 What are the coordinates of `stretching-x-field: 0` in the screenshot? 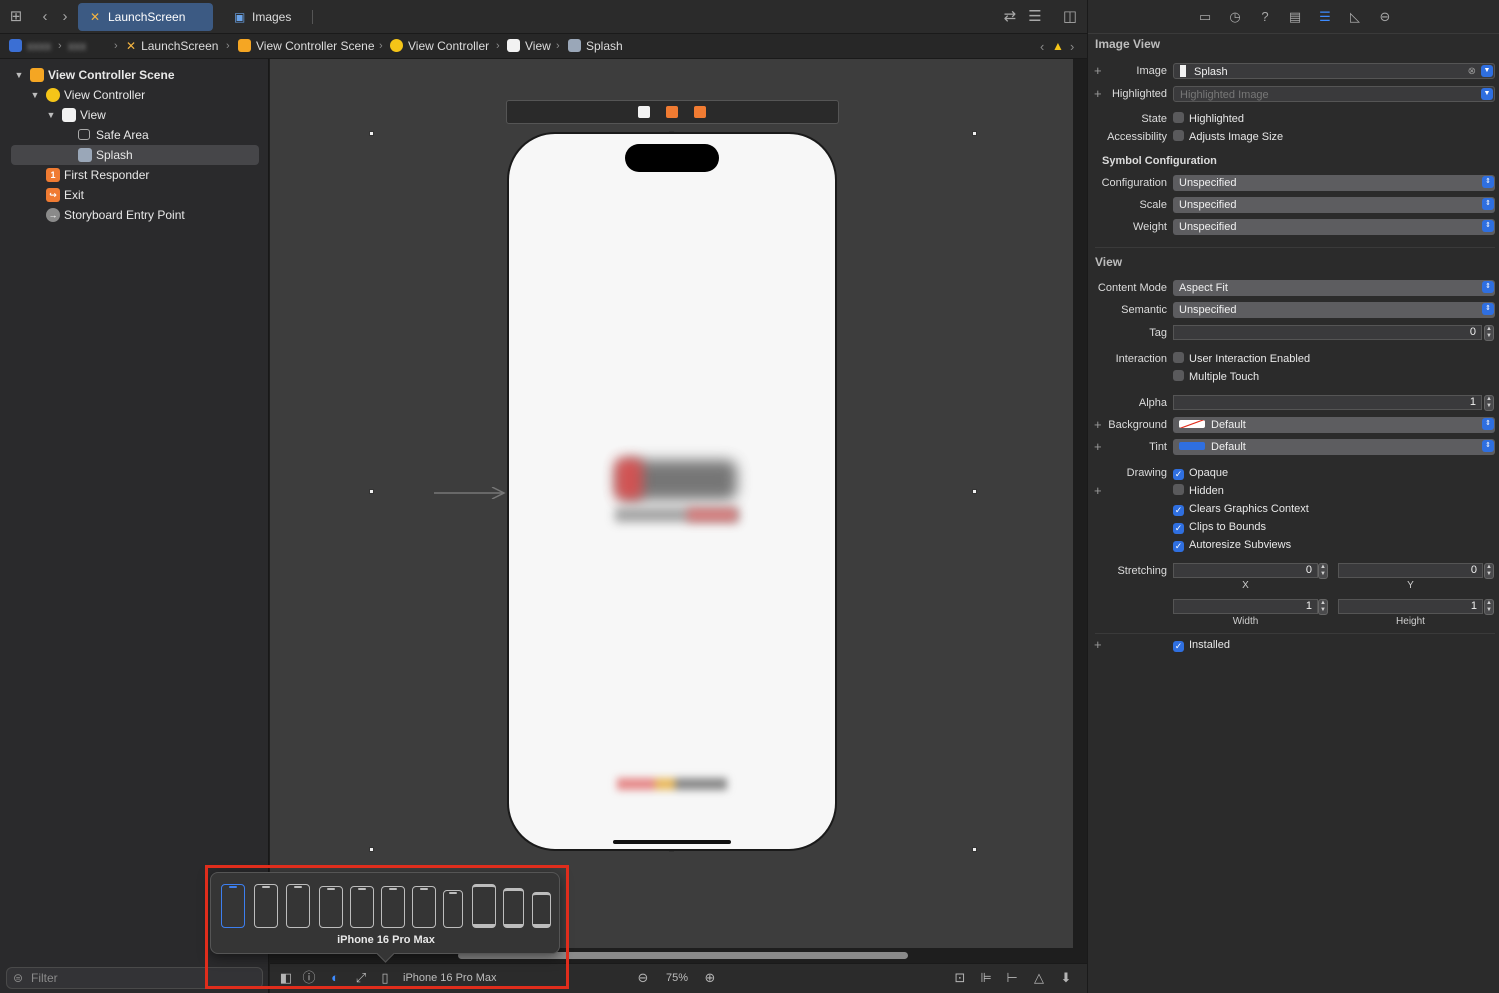 It's located at (1245, 570).